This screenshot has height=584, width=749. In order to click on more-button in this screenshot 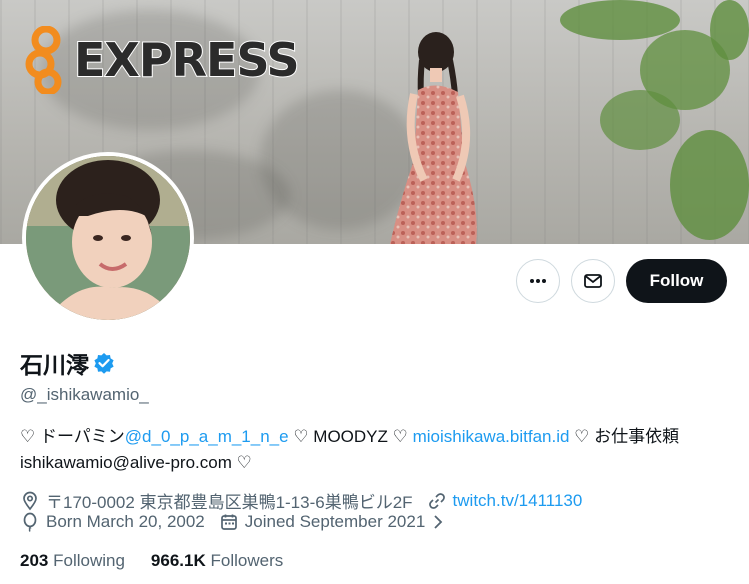, I will do `click(538, 281)`.